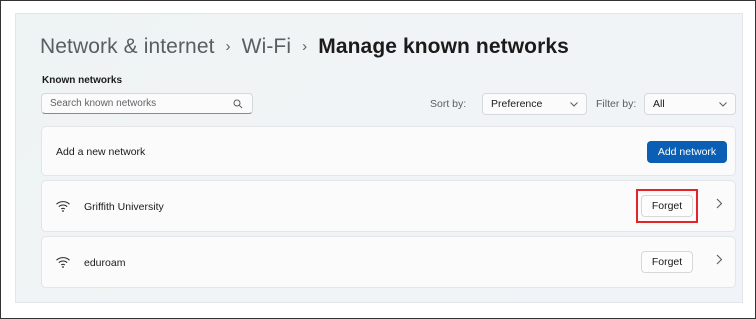  Describe the element at coordinates (448, 104) in the screenshot. I see `sort-by-label: Sort by:` at that location.